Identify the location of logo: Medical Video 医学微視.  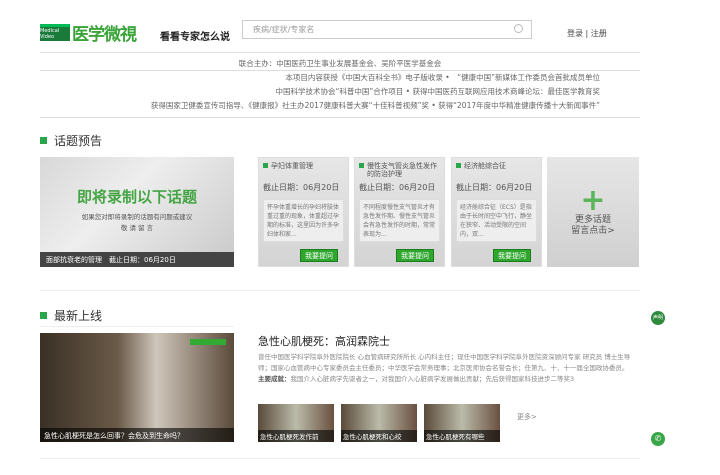
(88, 32).